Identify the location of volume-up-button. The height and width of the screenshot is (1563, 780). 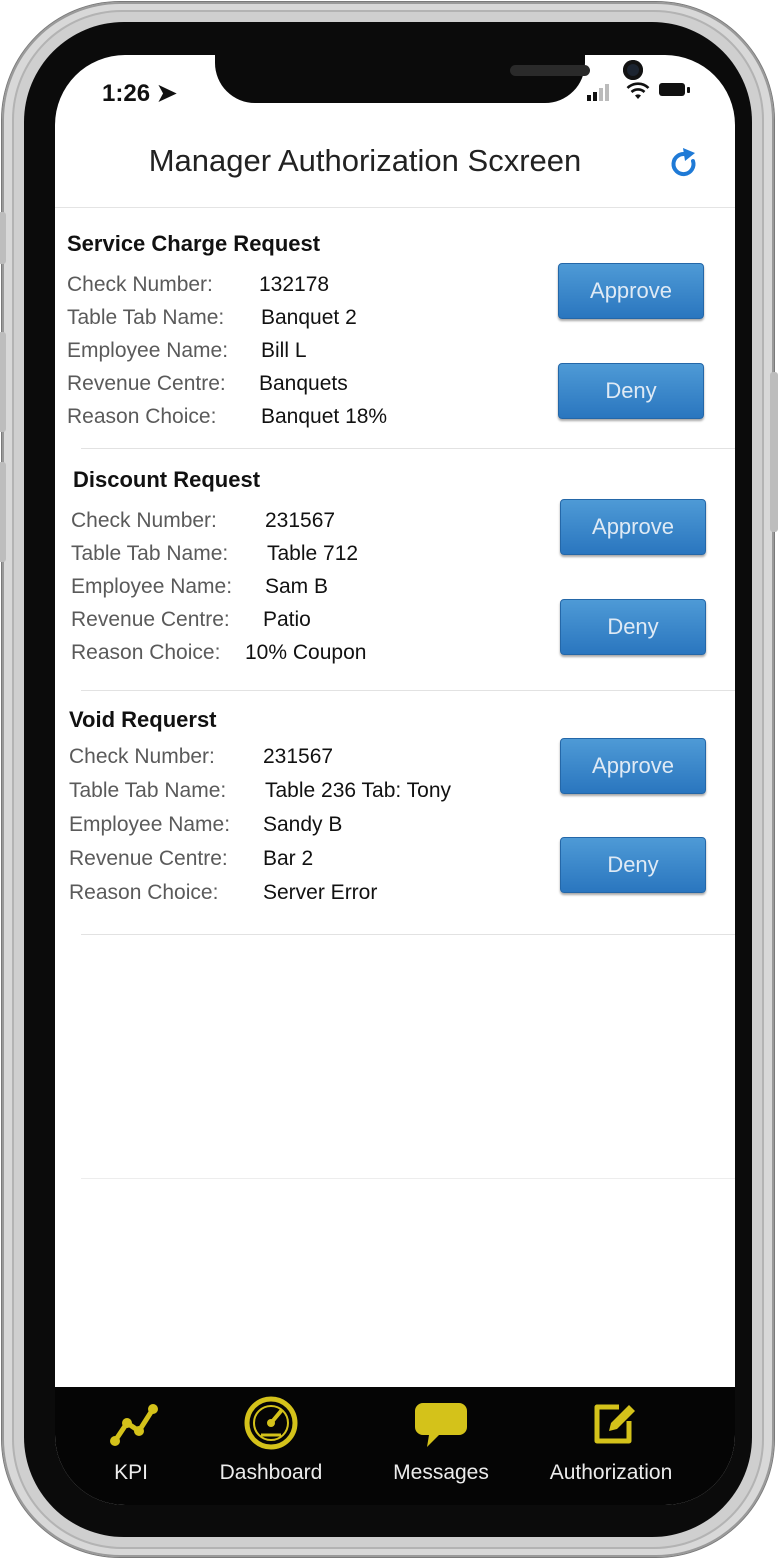
(3, 382).